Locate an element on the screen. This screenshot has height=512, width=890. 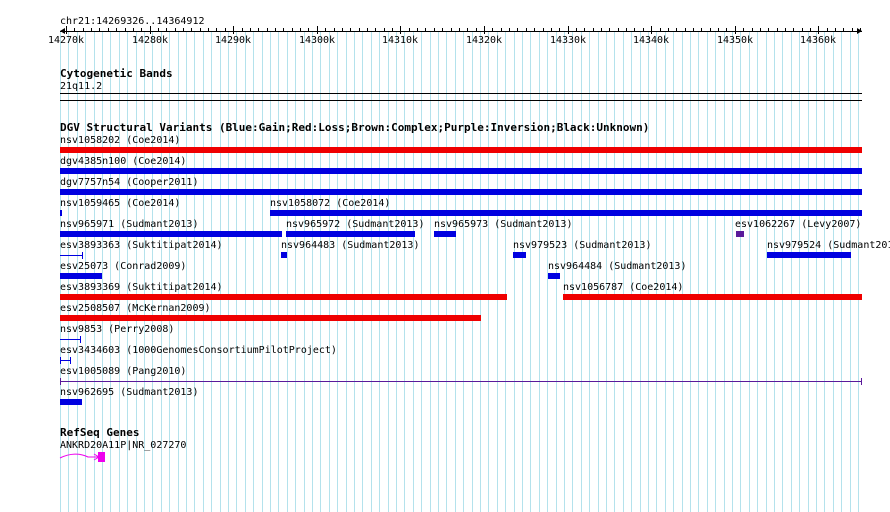
ruler-right-arrow-icon is located at coordinates (859, 31).